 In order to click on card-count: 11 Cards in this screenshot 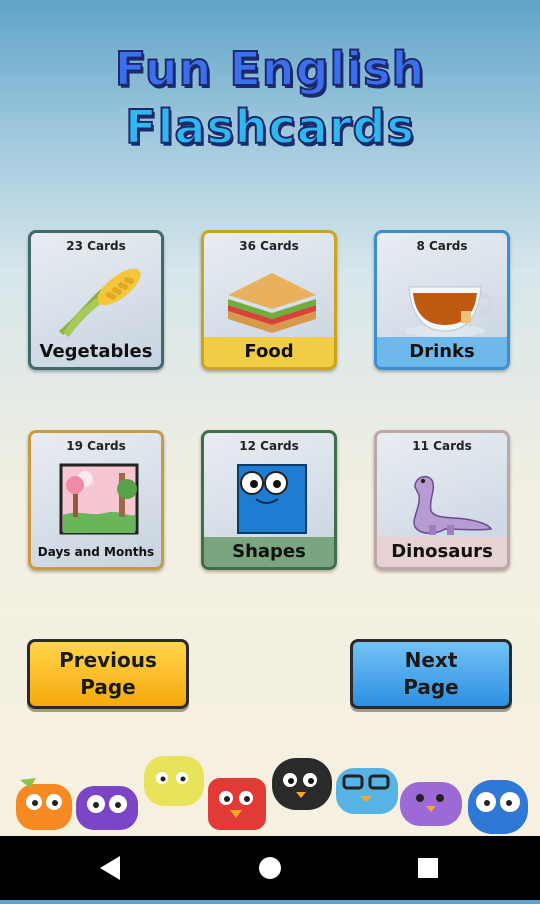, I will do `click(442, 446)`.